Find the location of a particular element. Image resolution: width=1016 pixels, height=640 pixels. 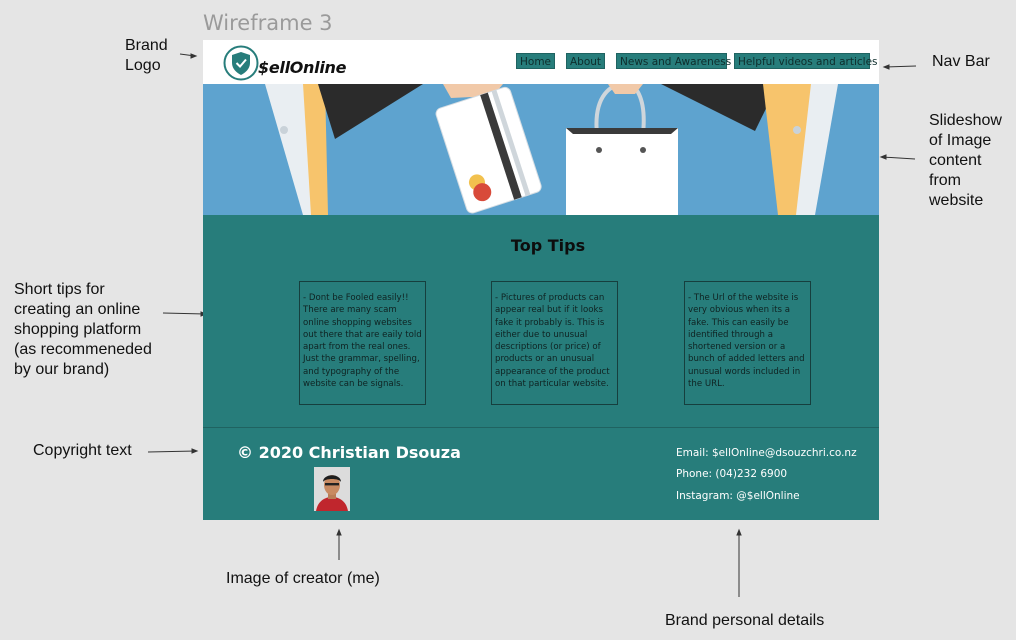

nav-home: Home is located at coordinates (536, 61).